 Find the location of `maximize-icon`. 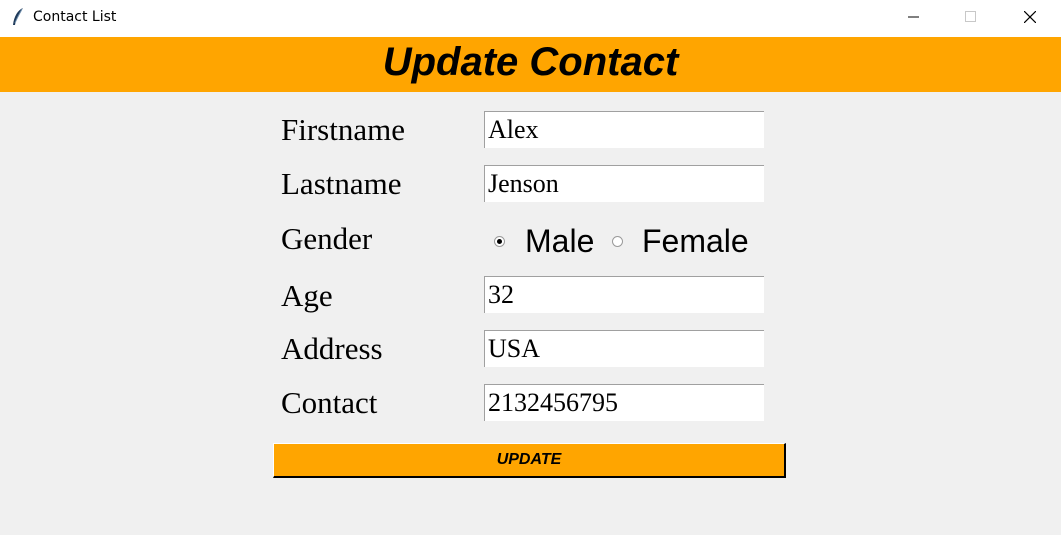

maximize-icon is located at coordinates (971, 19).